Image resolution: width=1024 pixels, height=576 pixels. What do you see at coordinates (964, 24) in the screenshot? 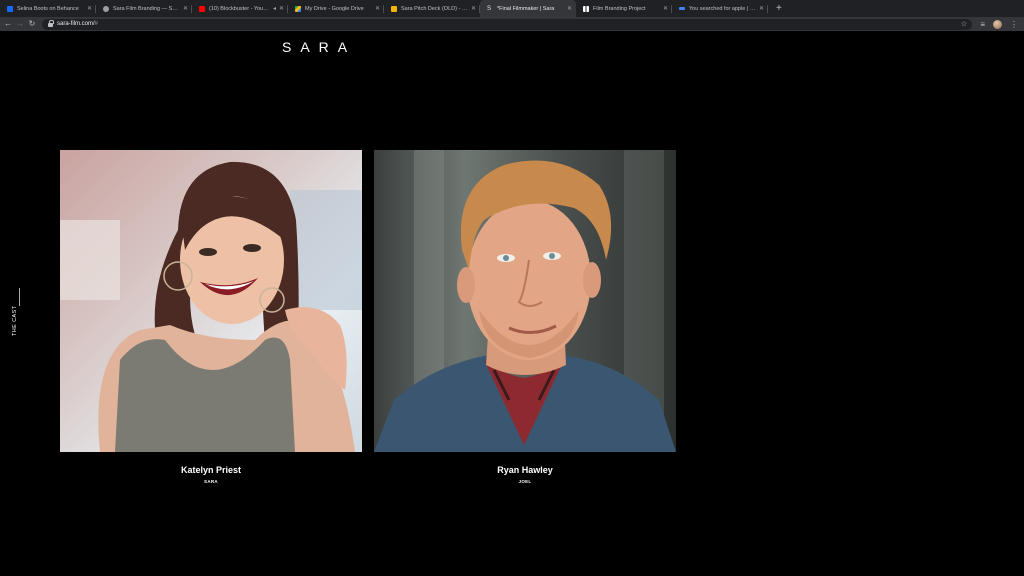
I see `bookmark-star-icon: ☆` at bounding box center [964, 24].